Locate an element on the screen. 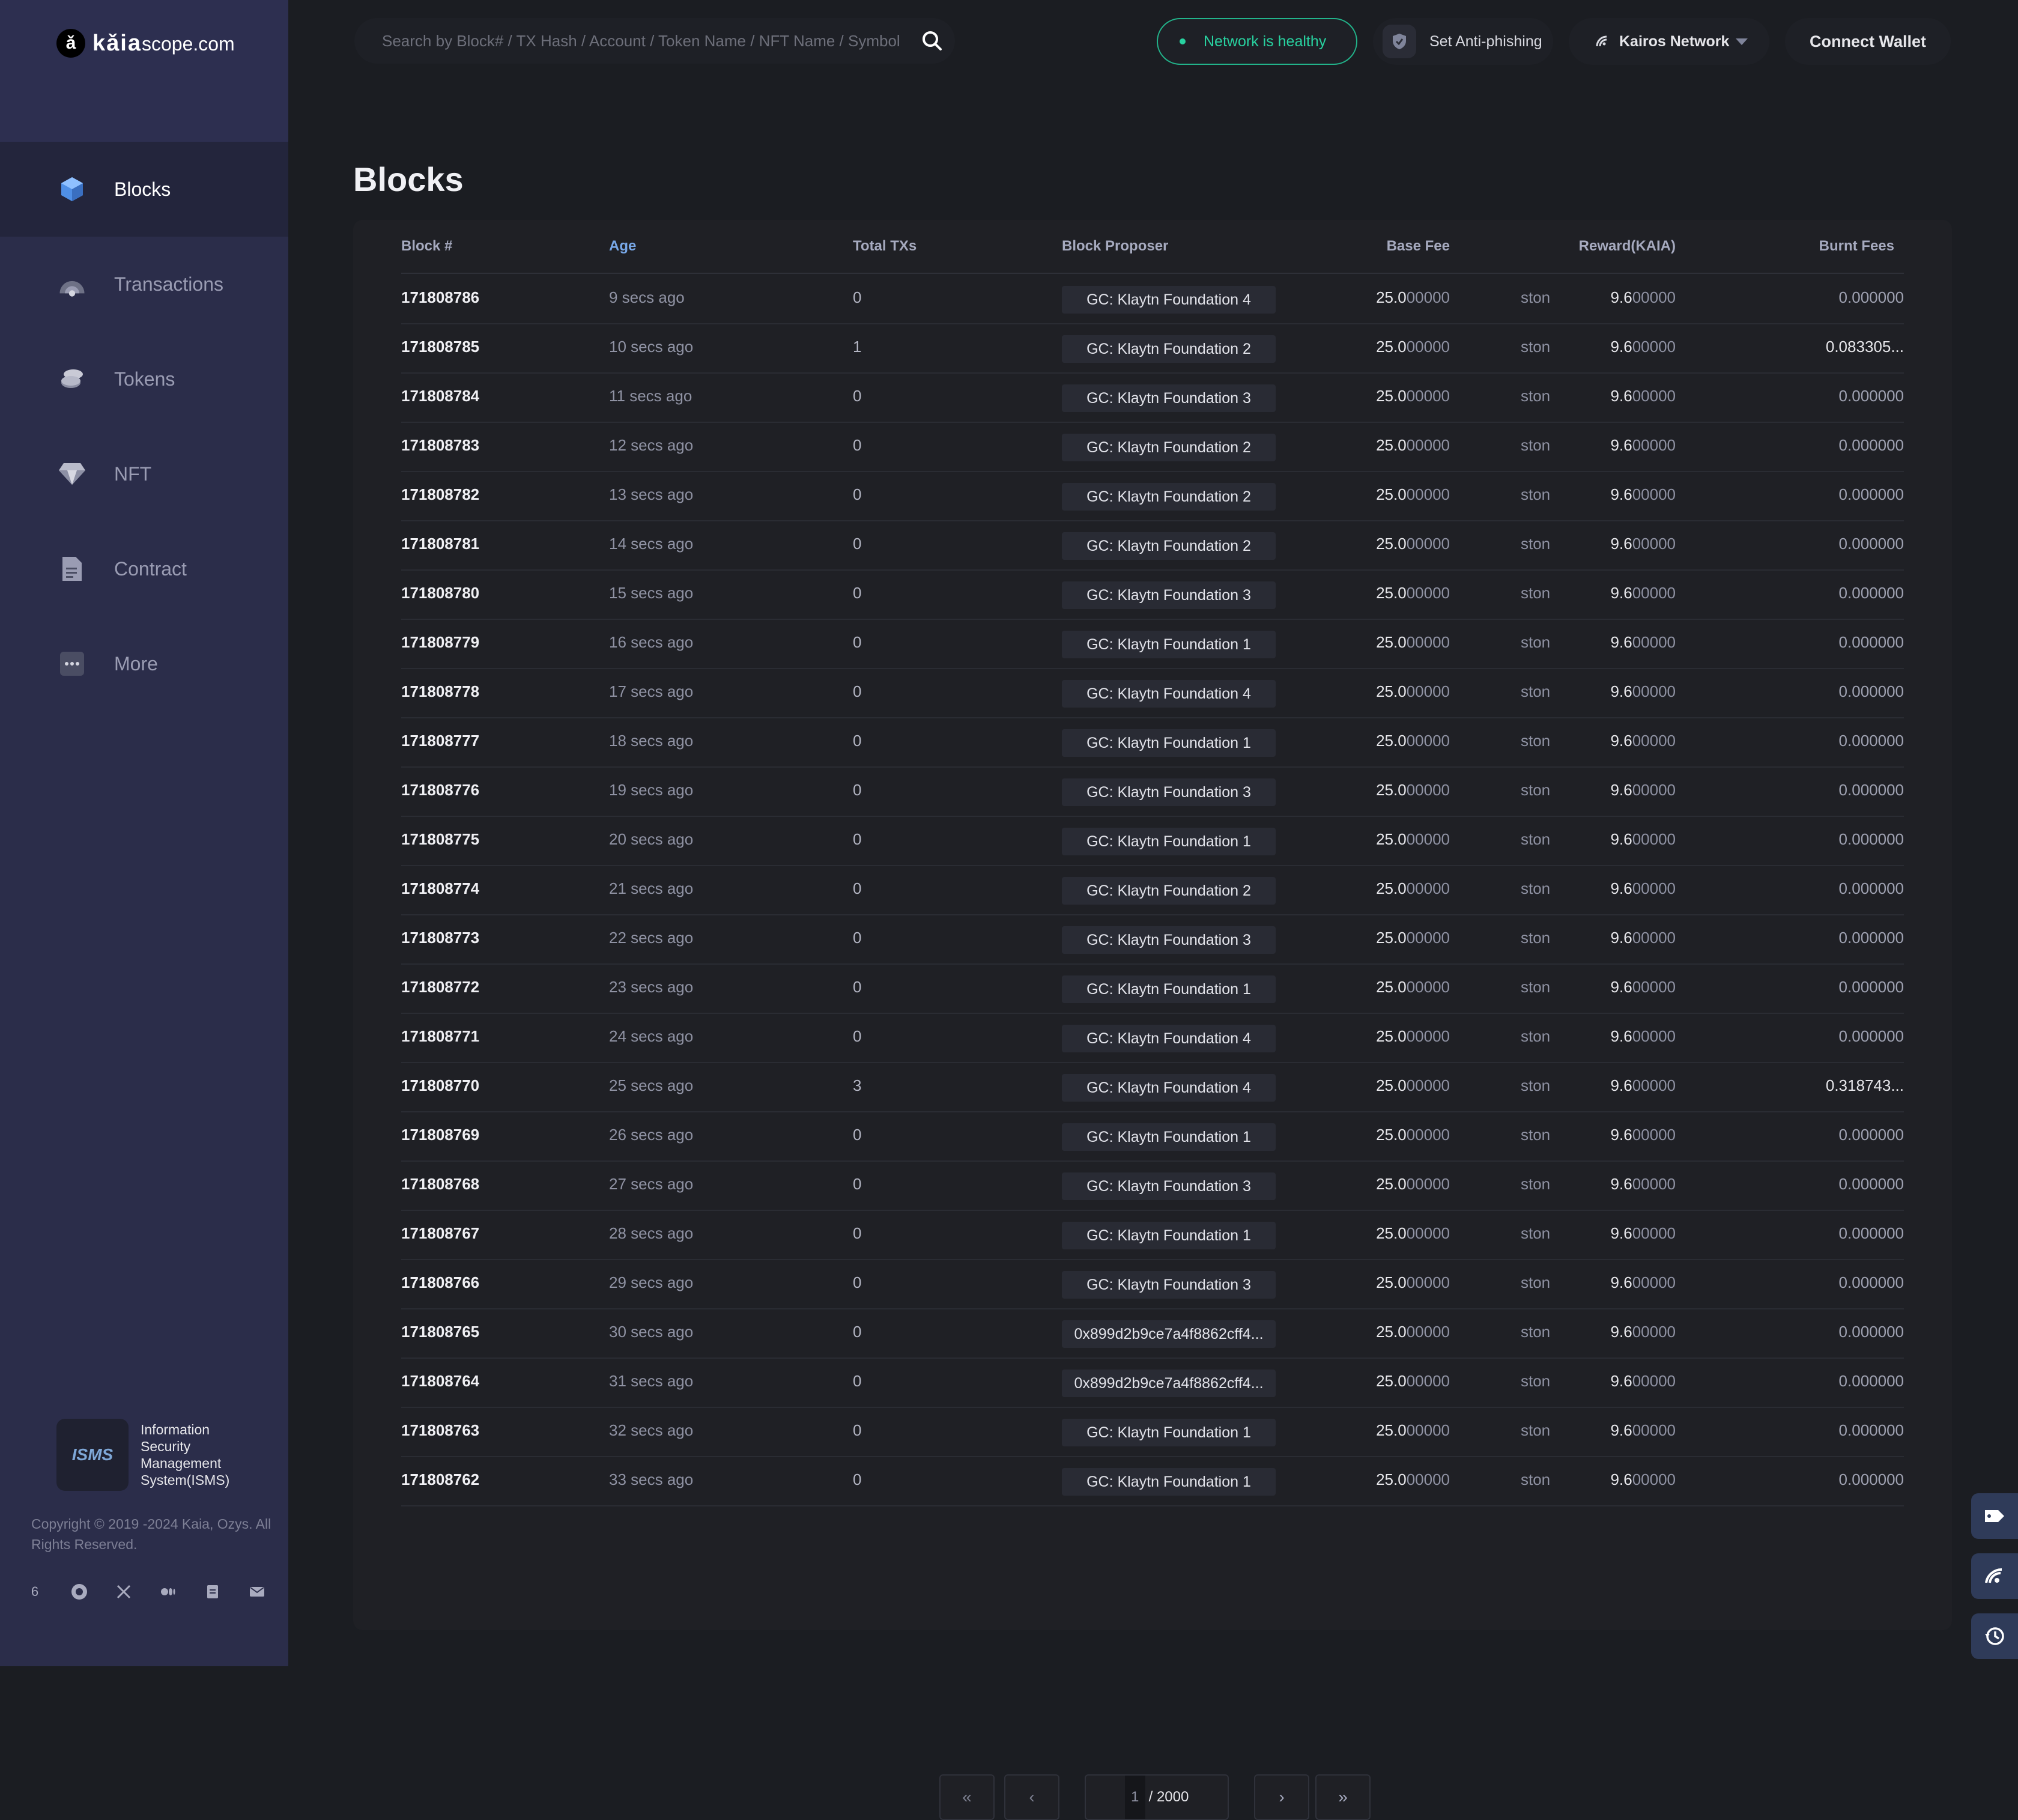 This screenshot has height=1820, width=2018. burnt-fees-value: 0.000000 is located at coordinates (1871, 445).